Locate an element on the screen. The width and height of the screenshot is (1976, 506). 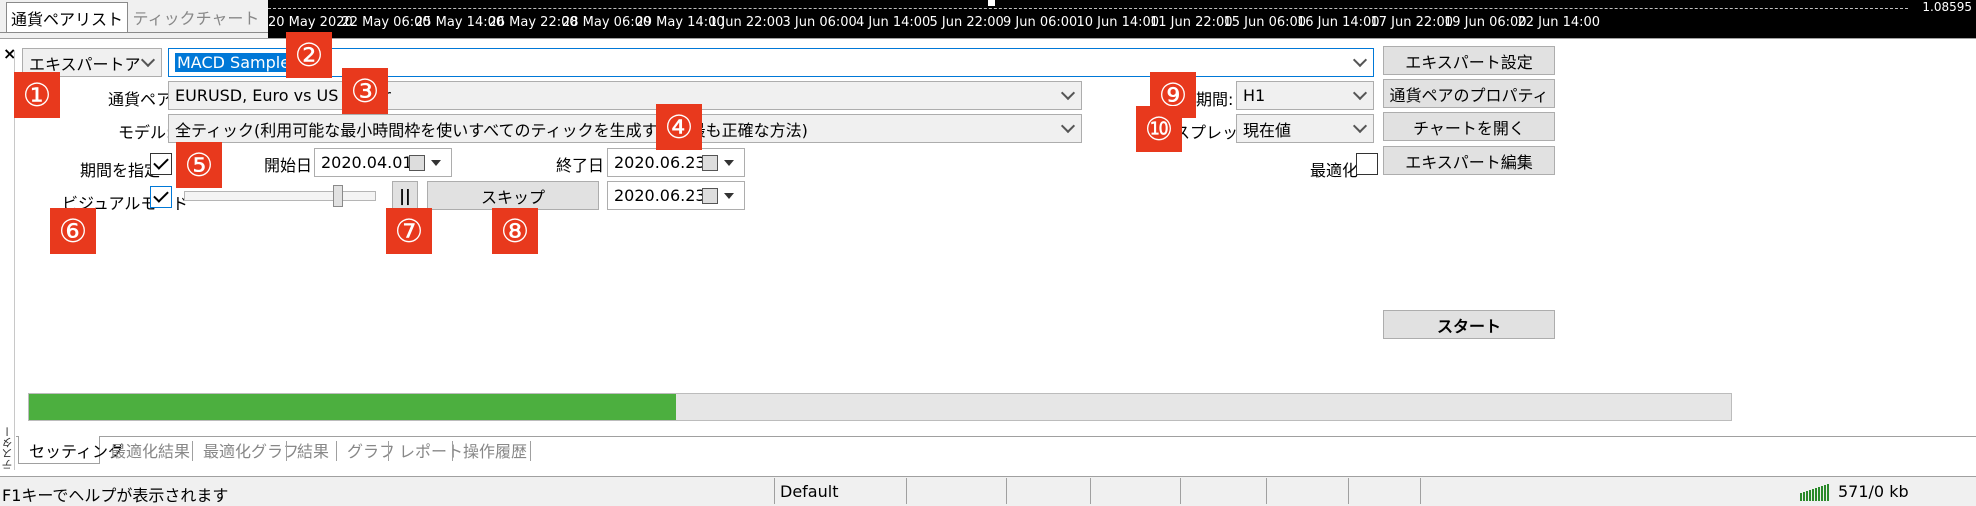
period-value: H1 is located at coordinates (1254, 95).